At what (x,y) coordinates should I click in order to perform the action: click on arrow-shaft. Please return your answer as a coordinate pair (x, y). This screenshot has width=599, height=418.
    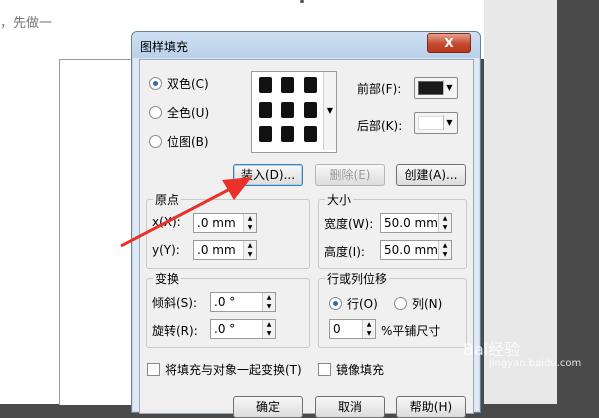
    Looking at the image, I should click on (175, 217).